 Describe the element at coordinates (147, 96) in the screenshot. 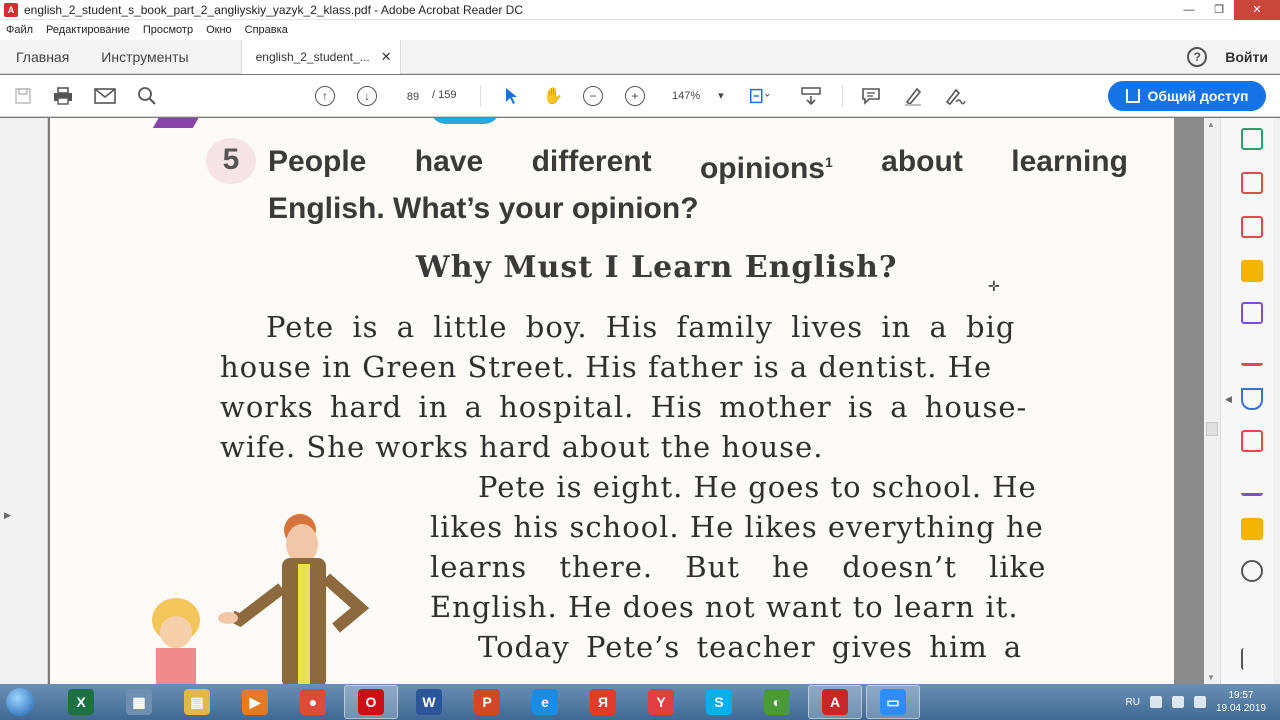

I see `search-icon` at that location.